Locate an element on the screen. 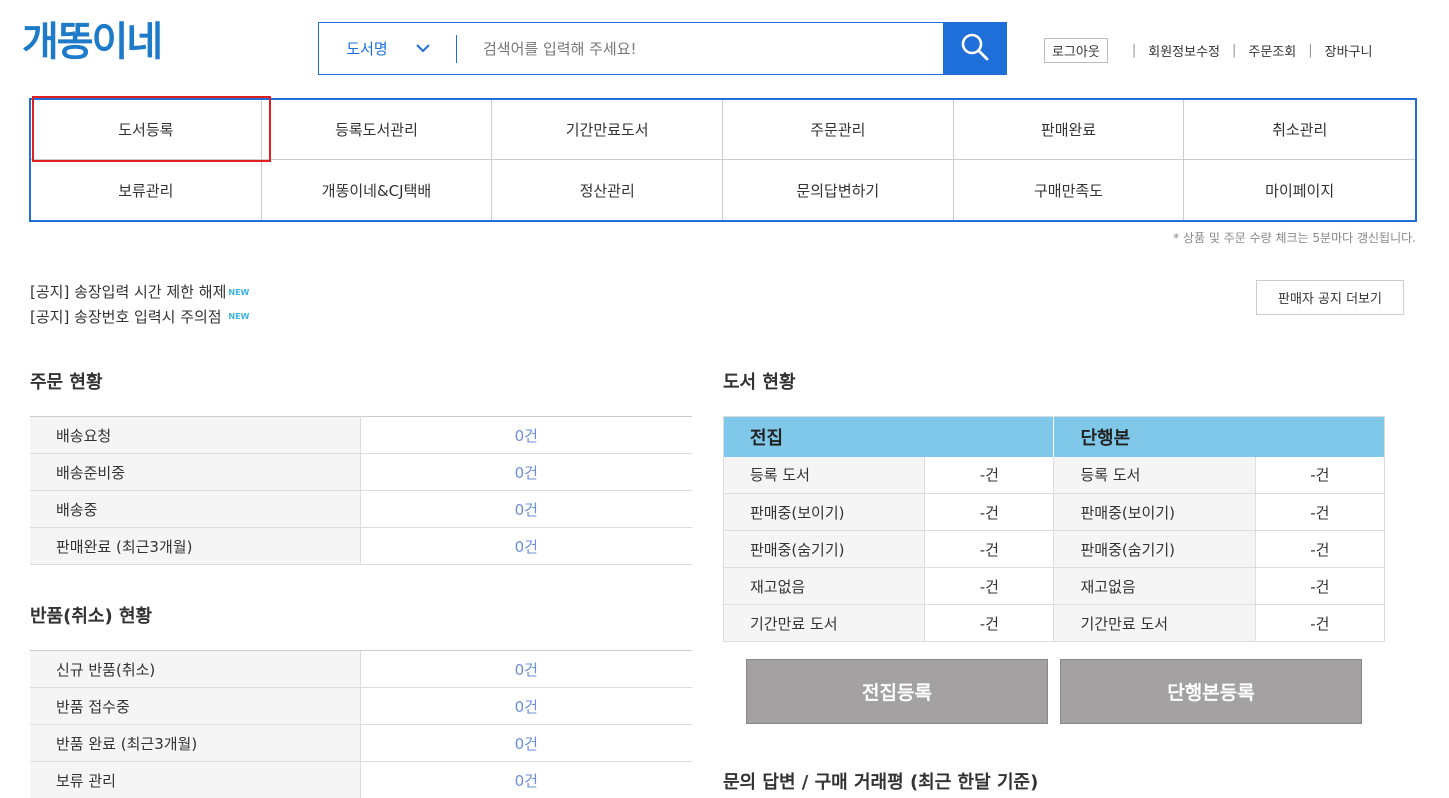 Image resolution: width=1449 pixels, height=798 pixels. search-bar: 도서명 is located at coordinates (662, 48).